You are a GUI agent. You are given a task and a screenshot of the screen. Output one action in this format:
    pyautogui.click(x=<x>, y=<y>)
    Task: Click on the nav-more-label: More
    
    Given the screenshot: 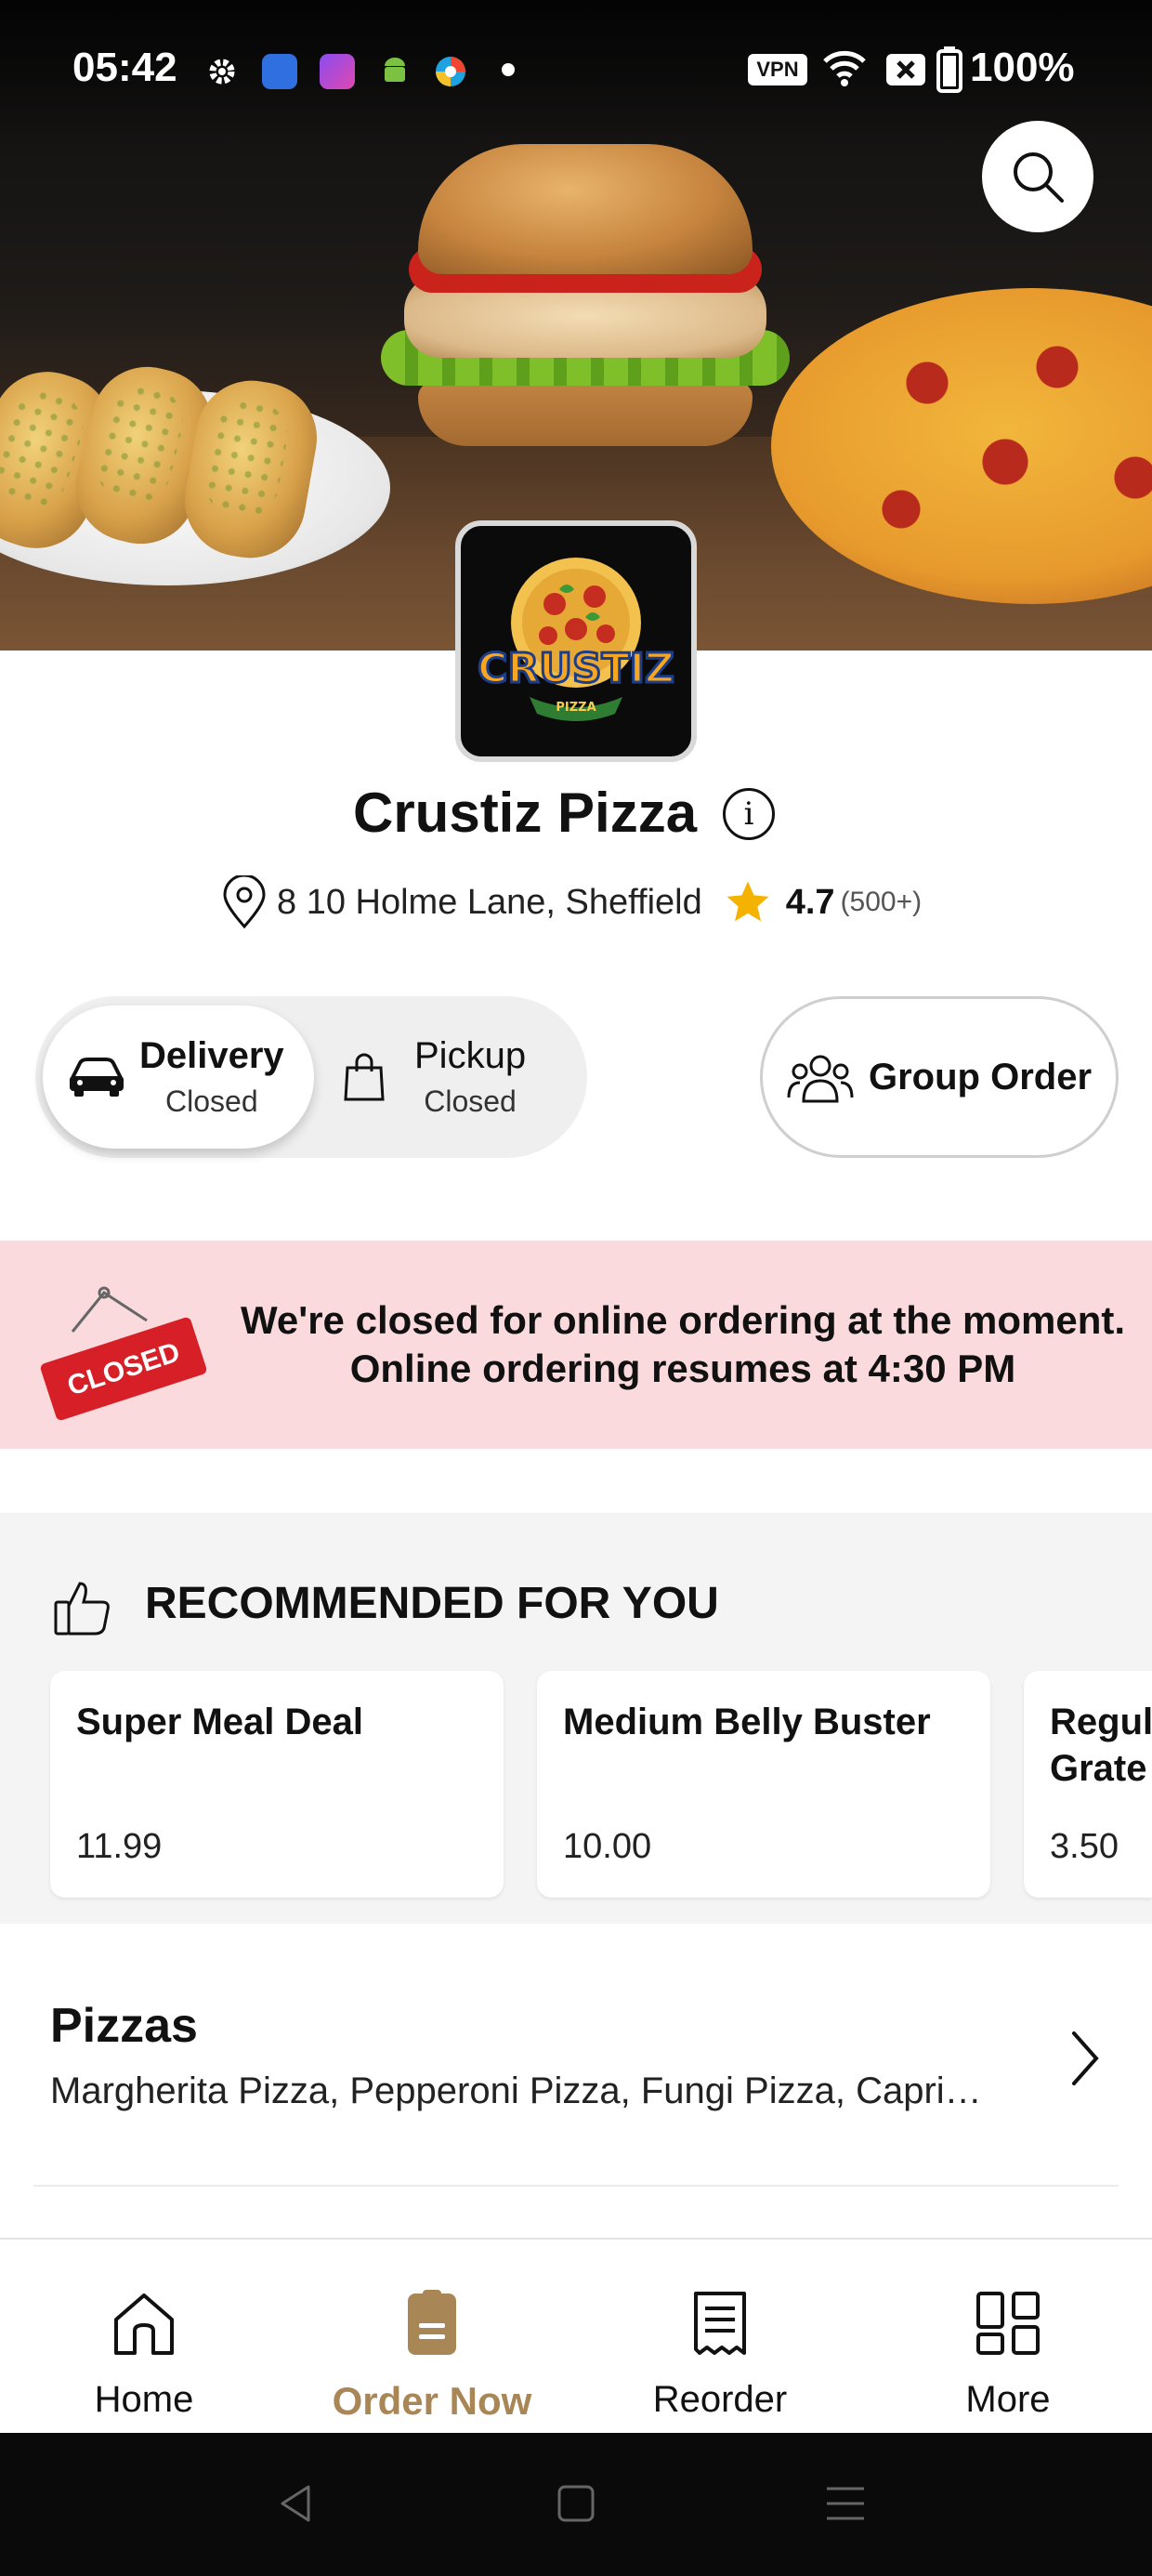 What is the action you would take?
    pyautogui.click(x=1008, y=2399)
    